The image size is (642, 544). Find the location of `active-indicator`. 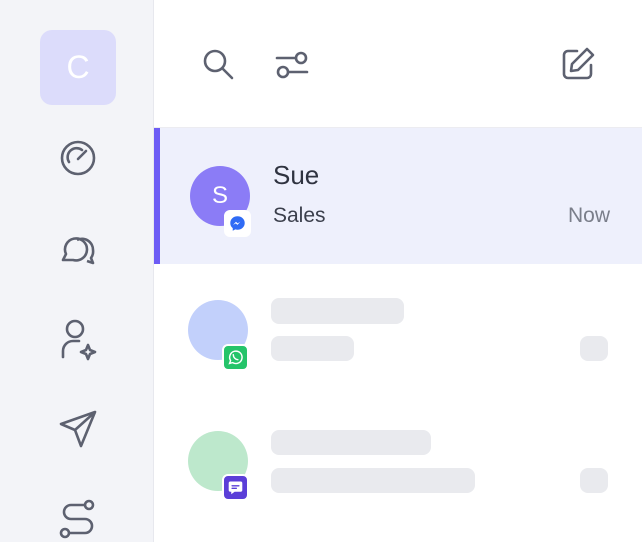

active-indicator is located at coordinates (157, 196).